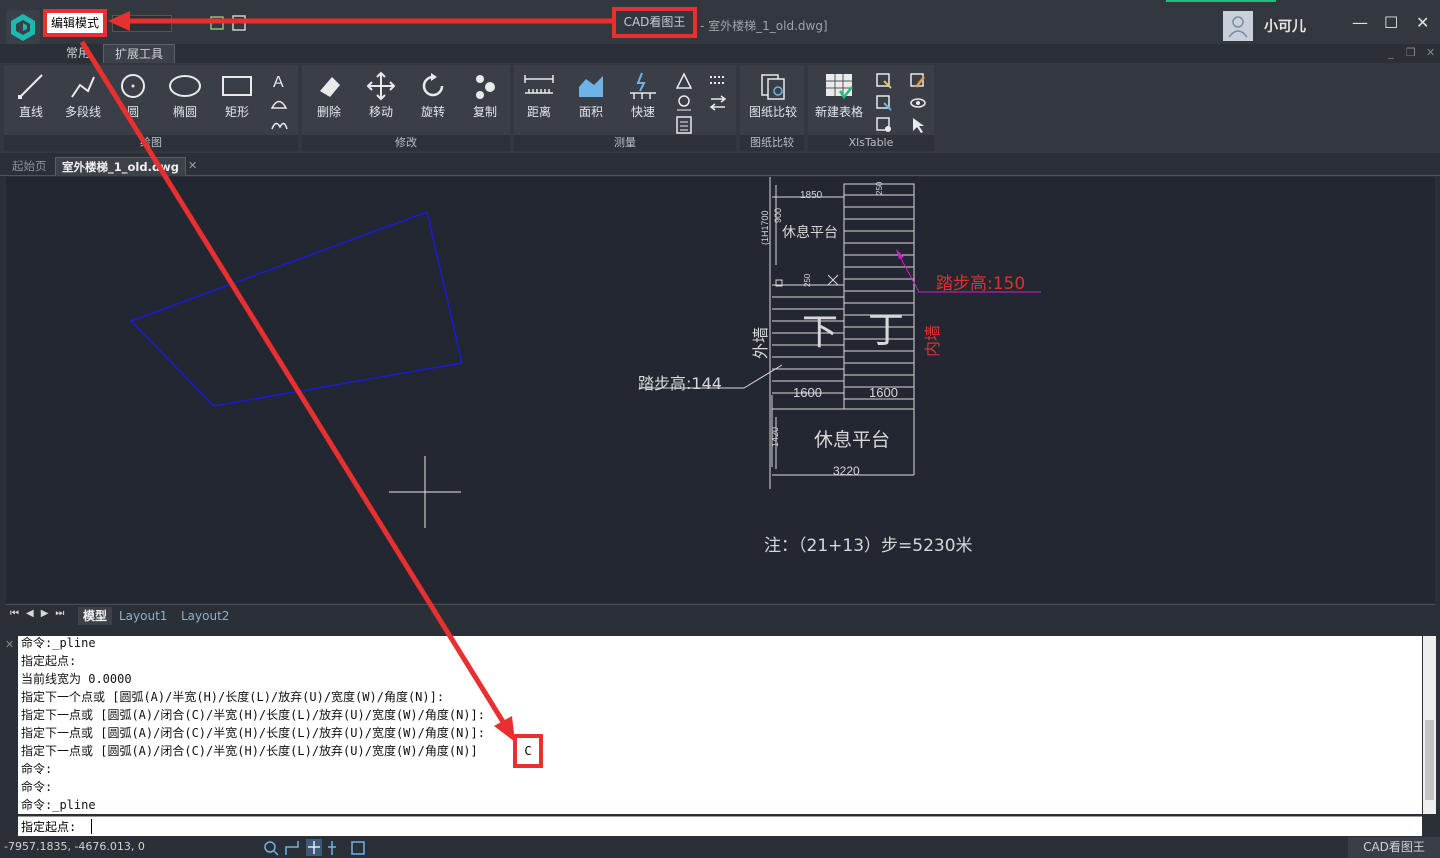  What do you see at coordinates (1285, 26) in the screenshot?
I see `user-name: 小可儿` at bounding box center [1285, 26].